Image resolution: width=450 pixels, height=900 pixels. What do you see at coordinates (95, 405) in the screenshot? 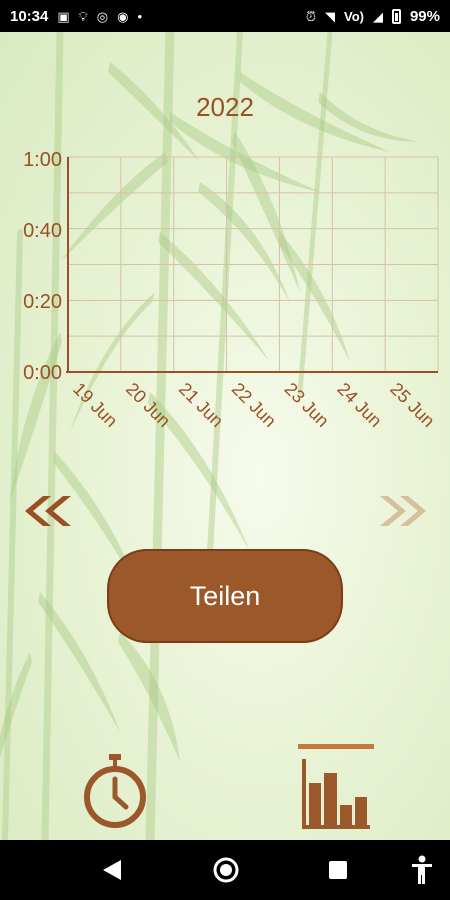
I see `x-tick-label: 19 Jun` at bounding box center [95, 405].